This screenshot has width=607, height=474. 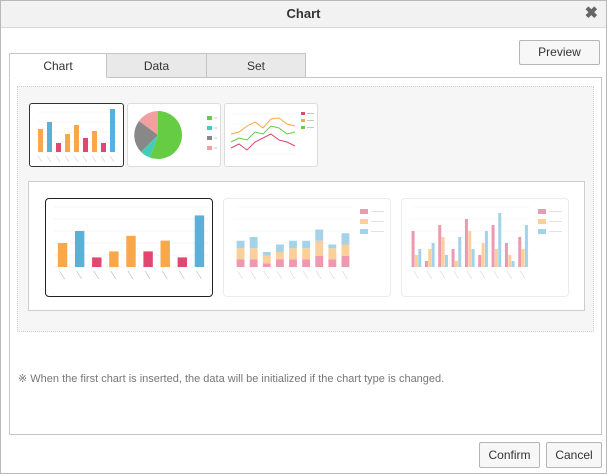 I want to click on footer-divider, so click(x=305, y=434).